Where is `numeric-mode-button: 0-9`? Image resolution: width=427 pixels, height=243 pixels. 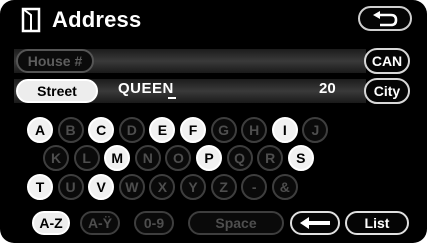 numeric-mode-button: 0-9 is located at coordinates (154, 223).